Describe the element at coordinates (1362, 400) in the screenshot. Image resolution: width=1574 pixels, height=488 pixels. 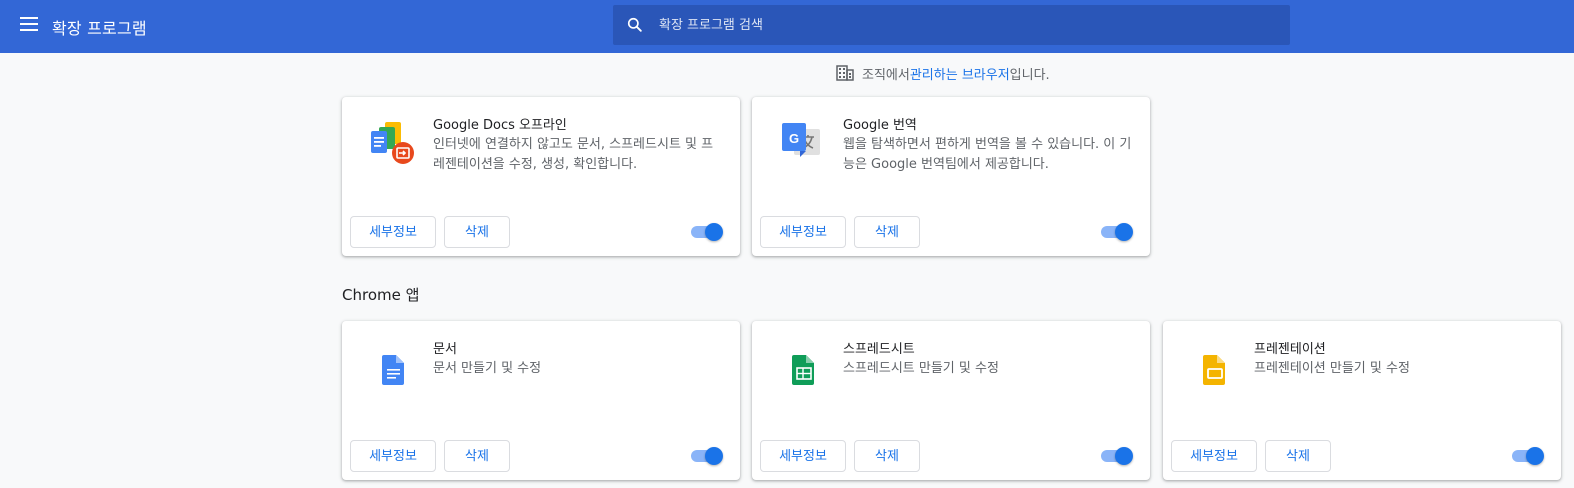
I see `app-card-slides: 프레젠테이션 프레젠테이션 만들기 및 수정 세부정보 삭제` at that location.